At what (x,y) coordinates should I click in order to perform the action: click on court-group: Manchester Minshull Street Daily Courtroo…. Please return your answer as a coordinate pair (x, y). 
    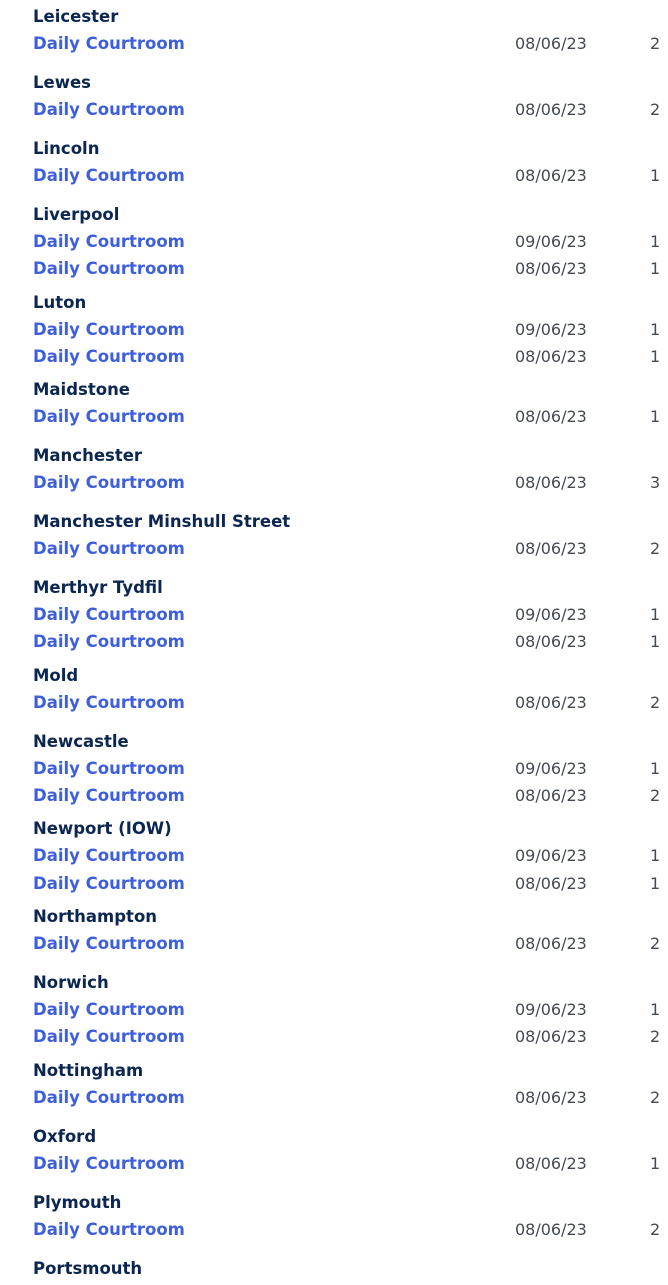
    Looking at the image, I should click on (334, 541).